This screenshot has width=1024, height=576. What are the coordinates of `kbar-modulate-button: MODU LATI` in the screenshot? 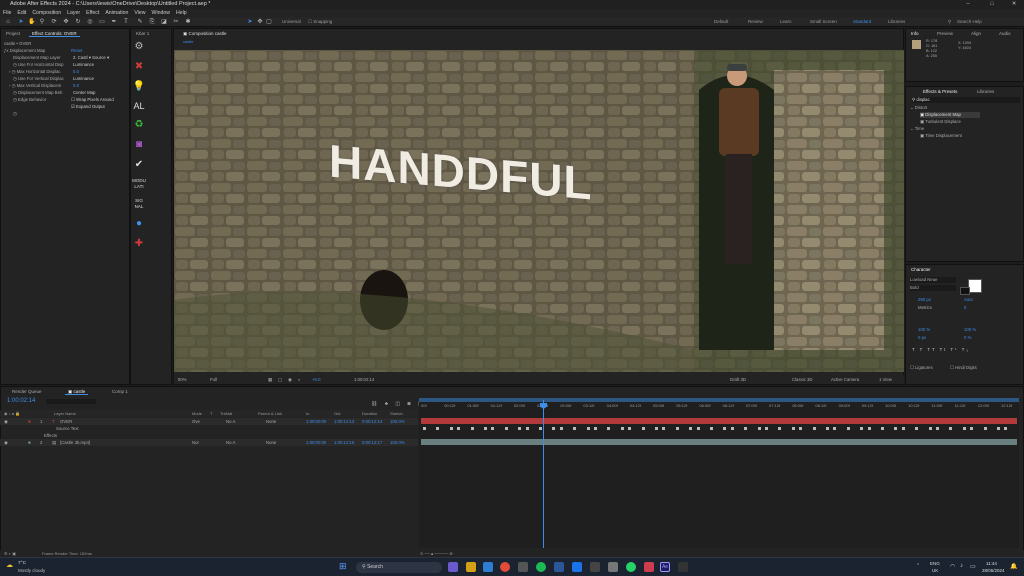 It's located at (139, 185).